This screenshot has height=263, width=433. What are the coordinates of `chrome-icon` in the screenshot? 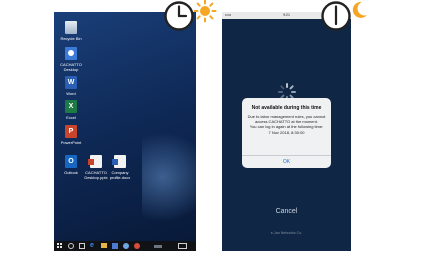 It's located at (137, 246).